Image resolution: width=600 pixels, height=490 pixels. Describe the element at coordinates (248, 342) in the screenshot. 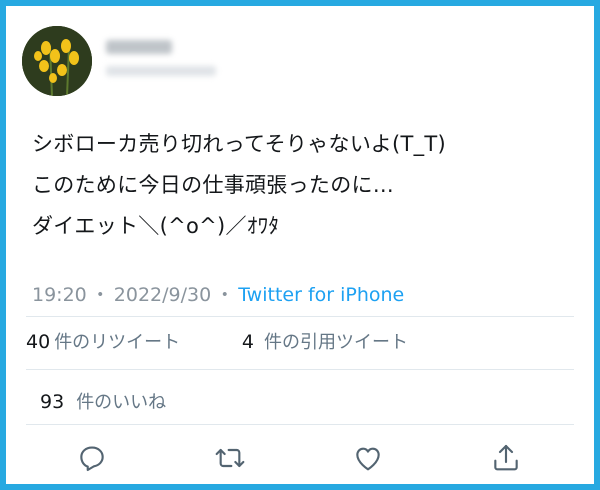

I see `quotes-count: 4` at that location.